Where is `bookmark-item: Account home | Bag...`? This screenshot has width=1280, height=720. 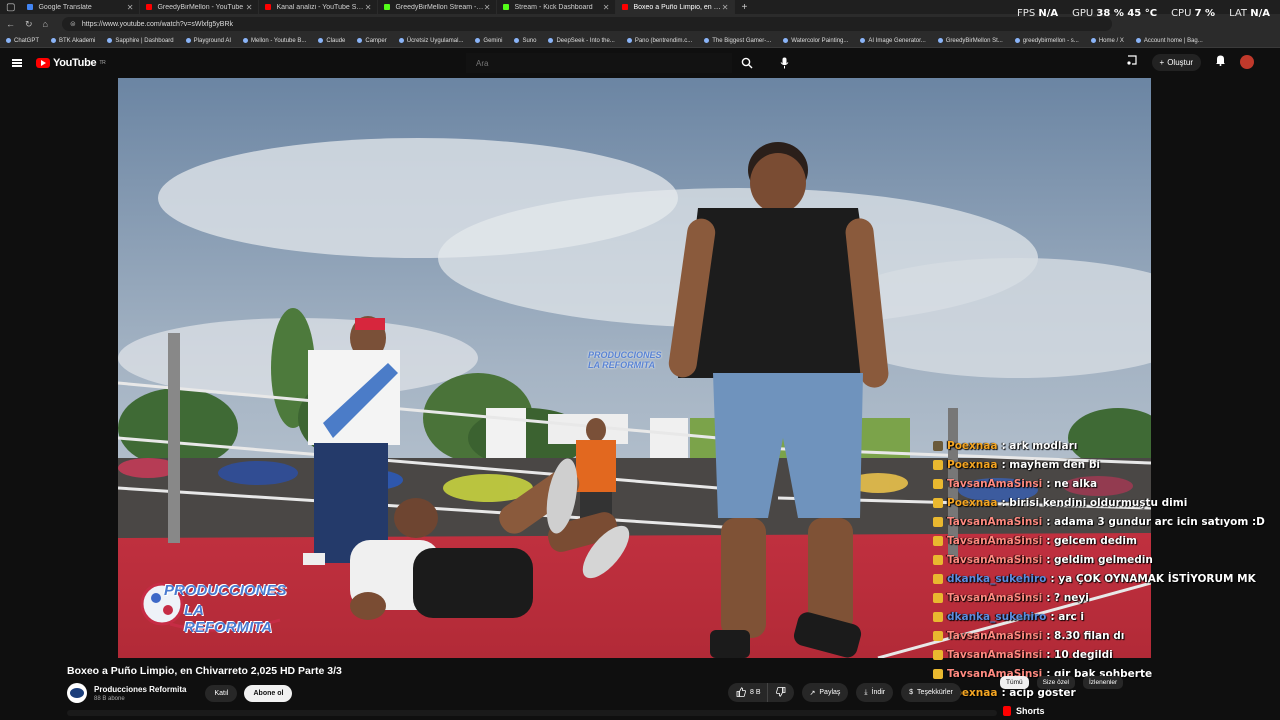
bookmark-item: Account home | Bag... is located at coordinates (1169, 40).